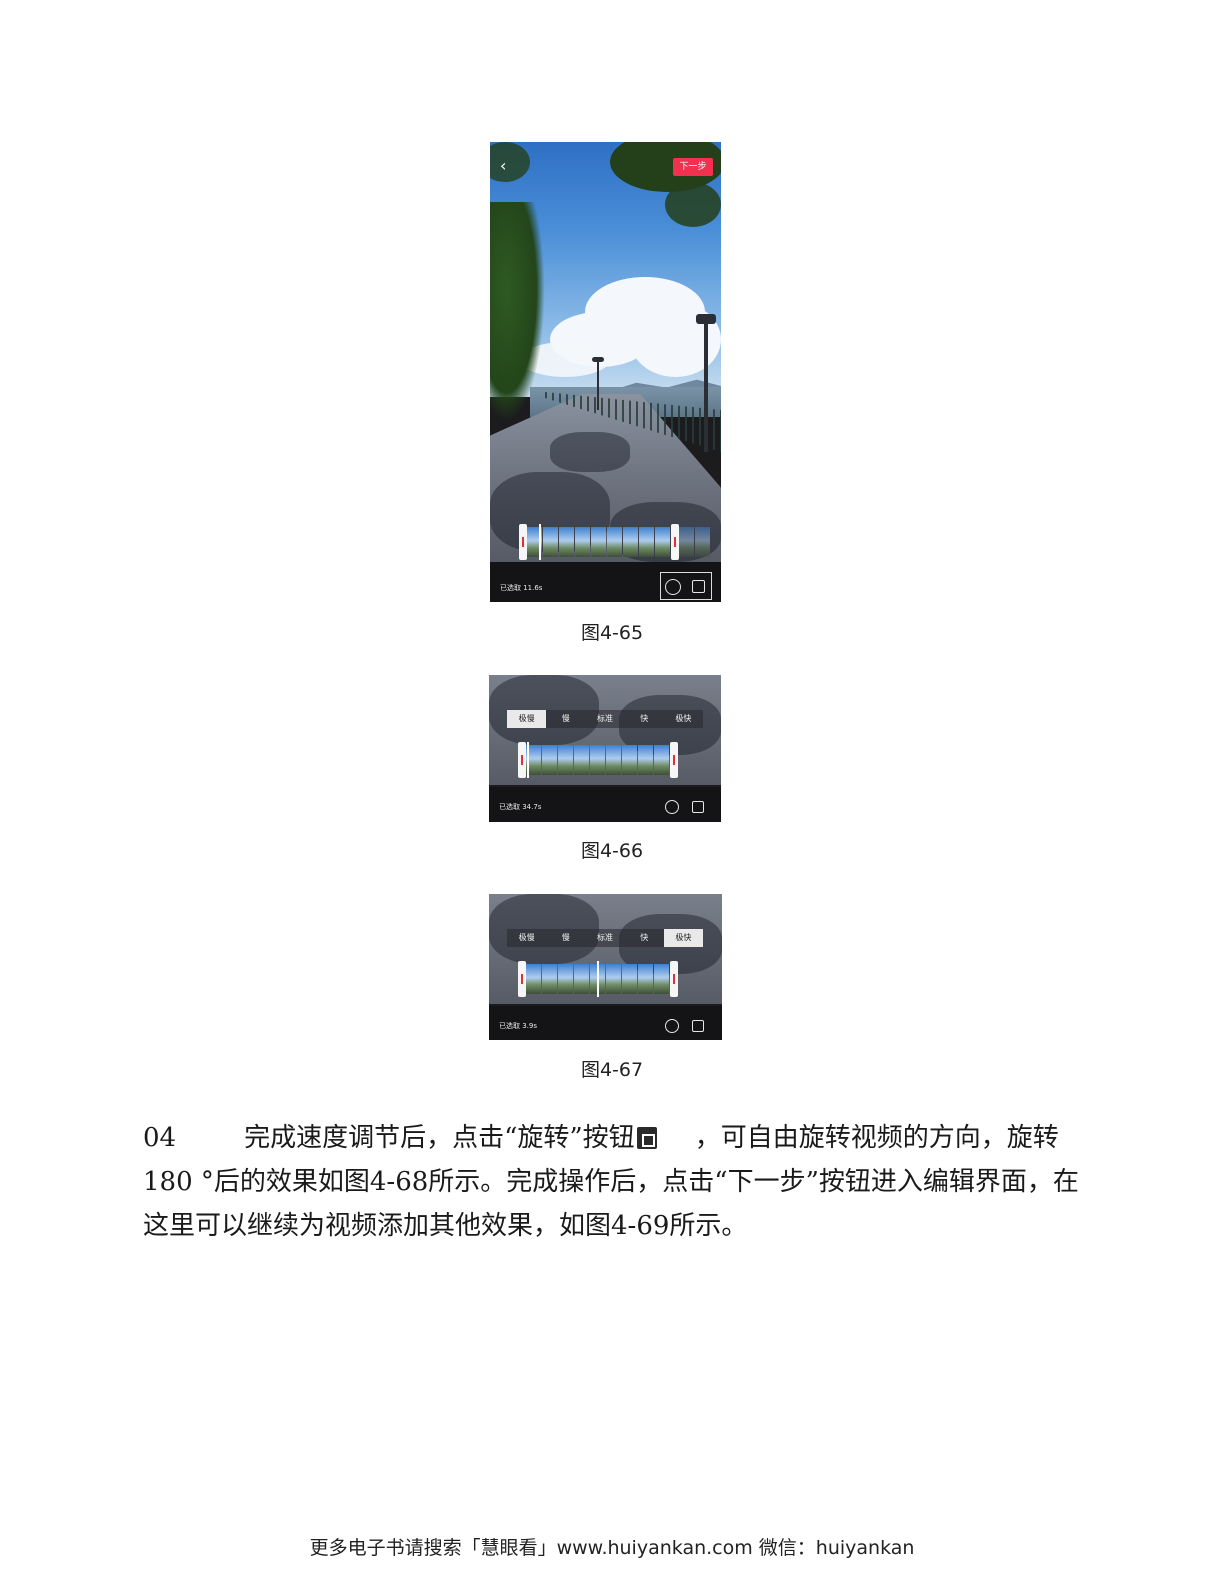  Describe the element at coordinates (605, 372) in the screenshot. I see `screenshot-fig-4-65: ‹ 下一步 已选取 11.6s` at that location.